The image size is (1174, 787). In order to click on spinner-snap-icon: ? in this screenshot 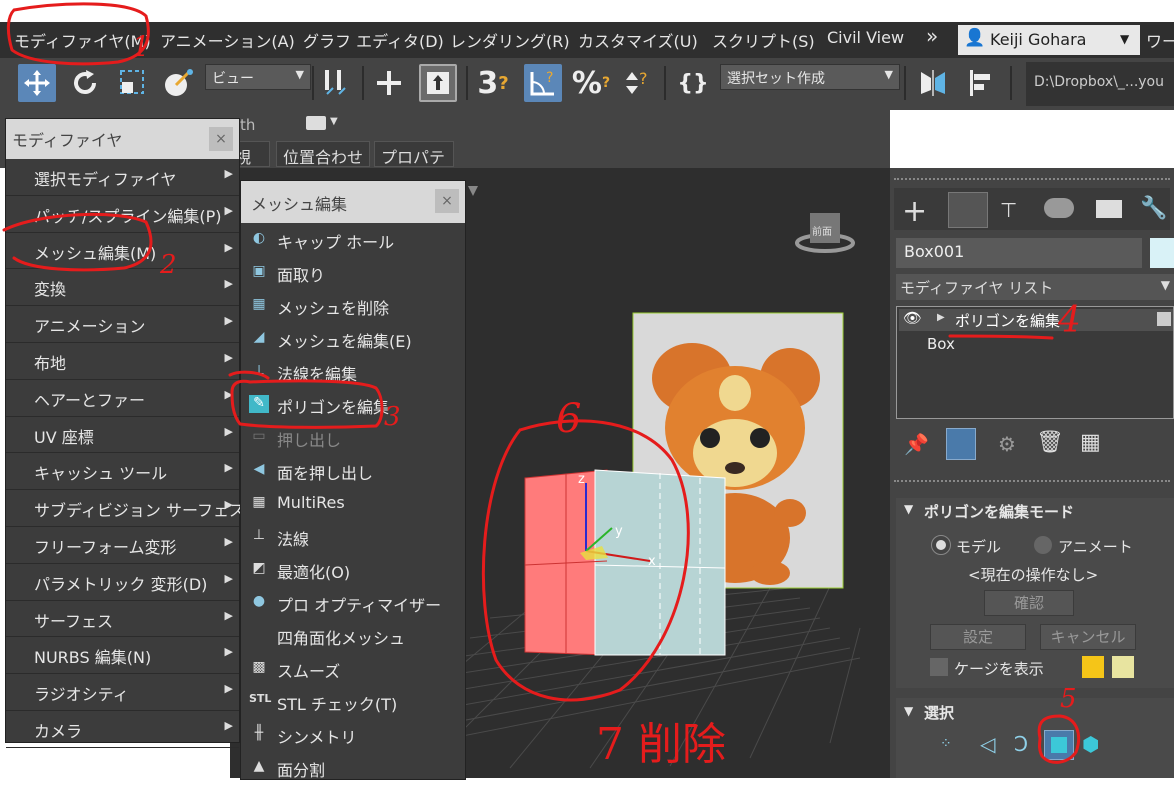, I will do `click(637, 83)`.